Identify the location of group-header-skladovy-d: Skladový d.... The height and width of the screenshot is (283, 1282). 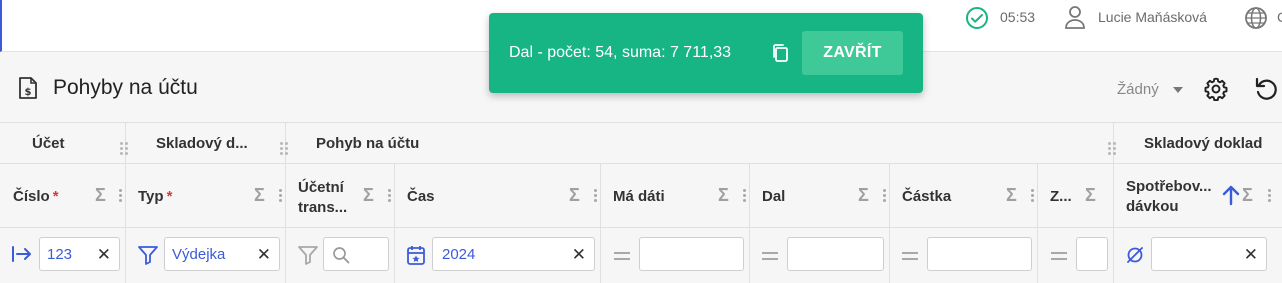
(202, 143).